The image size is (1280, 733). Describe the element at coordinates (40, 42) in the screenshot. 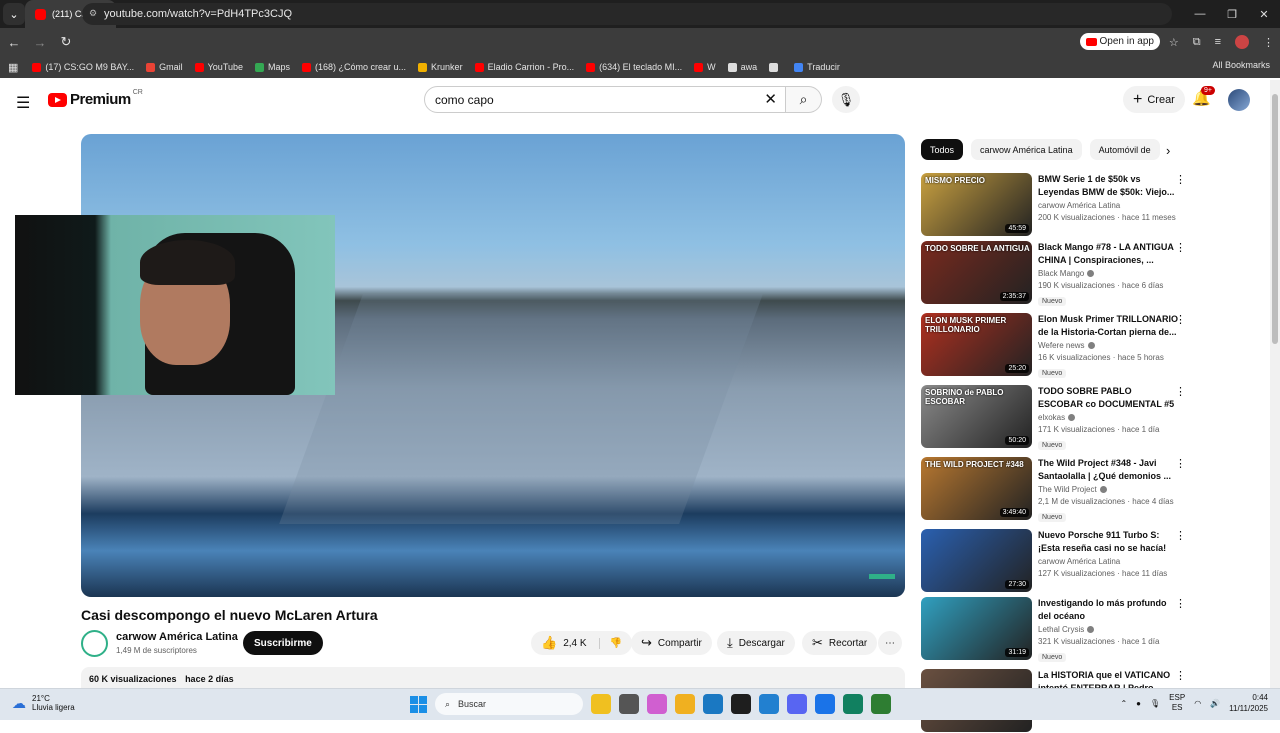

I see `forward-icon: →` at that location.